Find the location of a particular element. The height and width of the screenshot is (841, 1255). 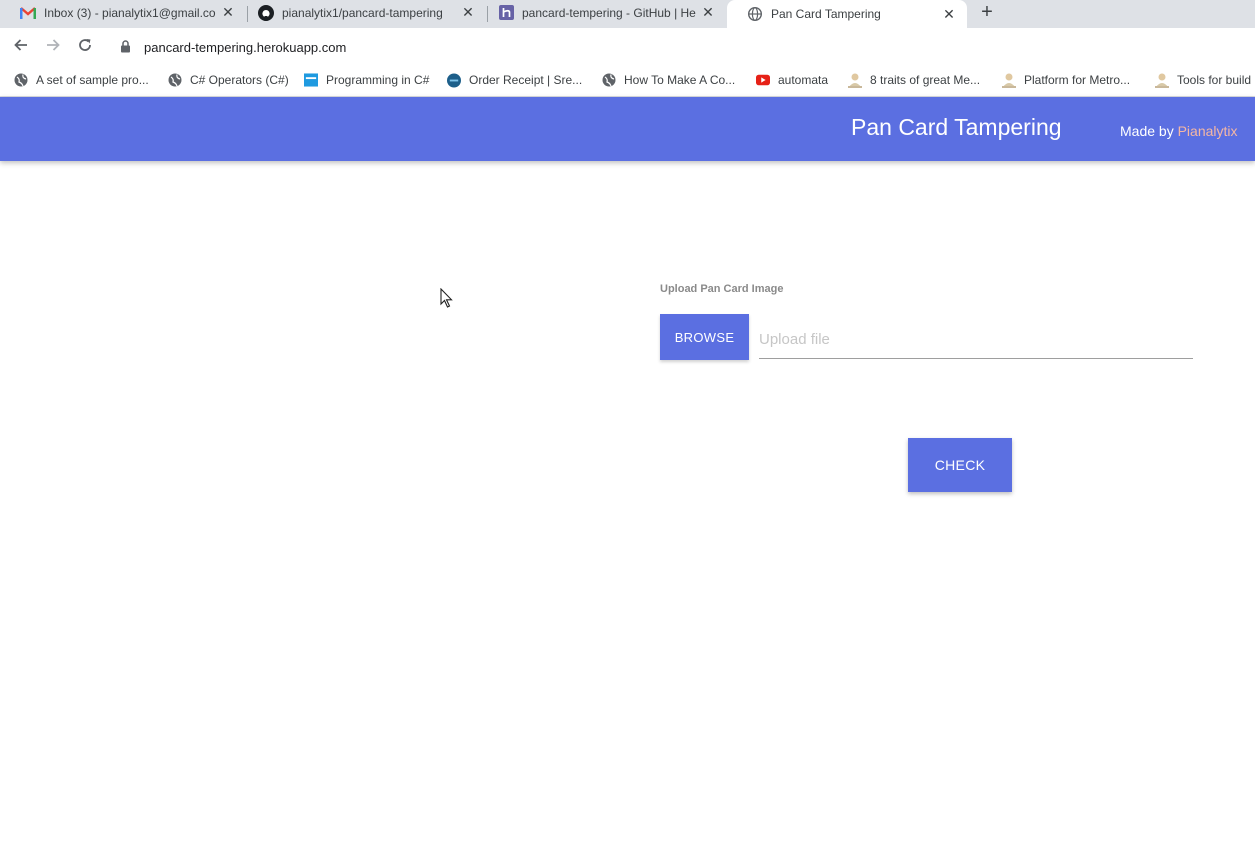

tab-heroku: pancard-tempering - GitHub | He ✕ is located at coordinates (602, 12).